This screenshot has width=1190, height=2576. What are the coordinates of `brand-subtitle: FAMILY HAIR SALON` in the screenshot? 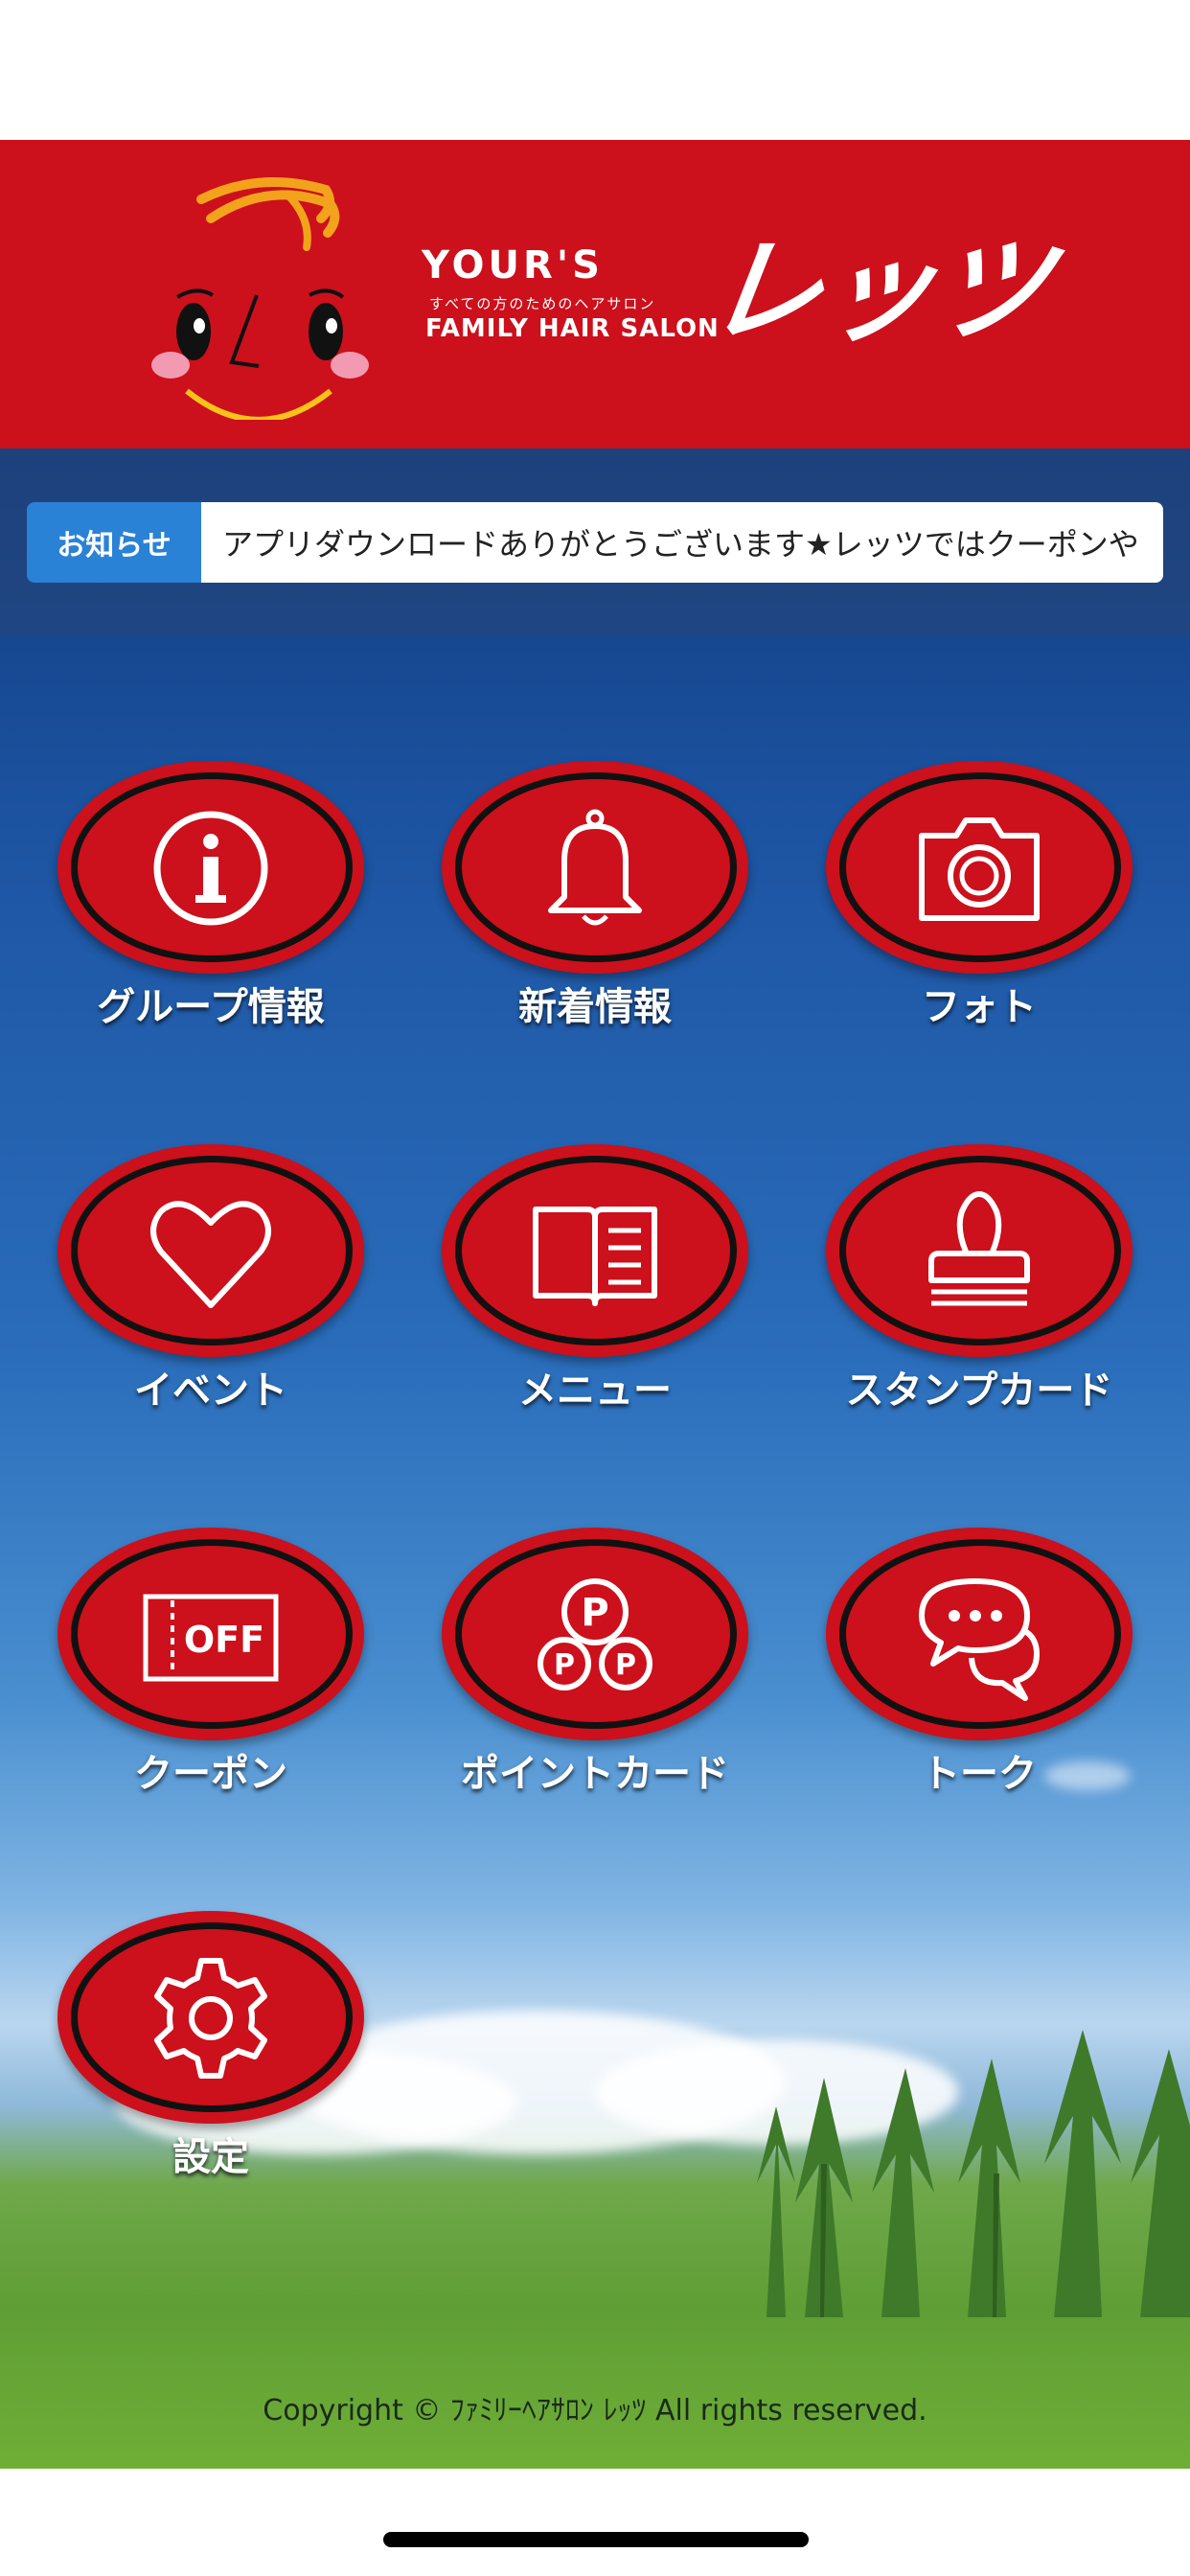 It's located at (573, 328).